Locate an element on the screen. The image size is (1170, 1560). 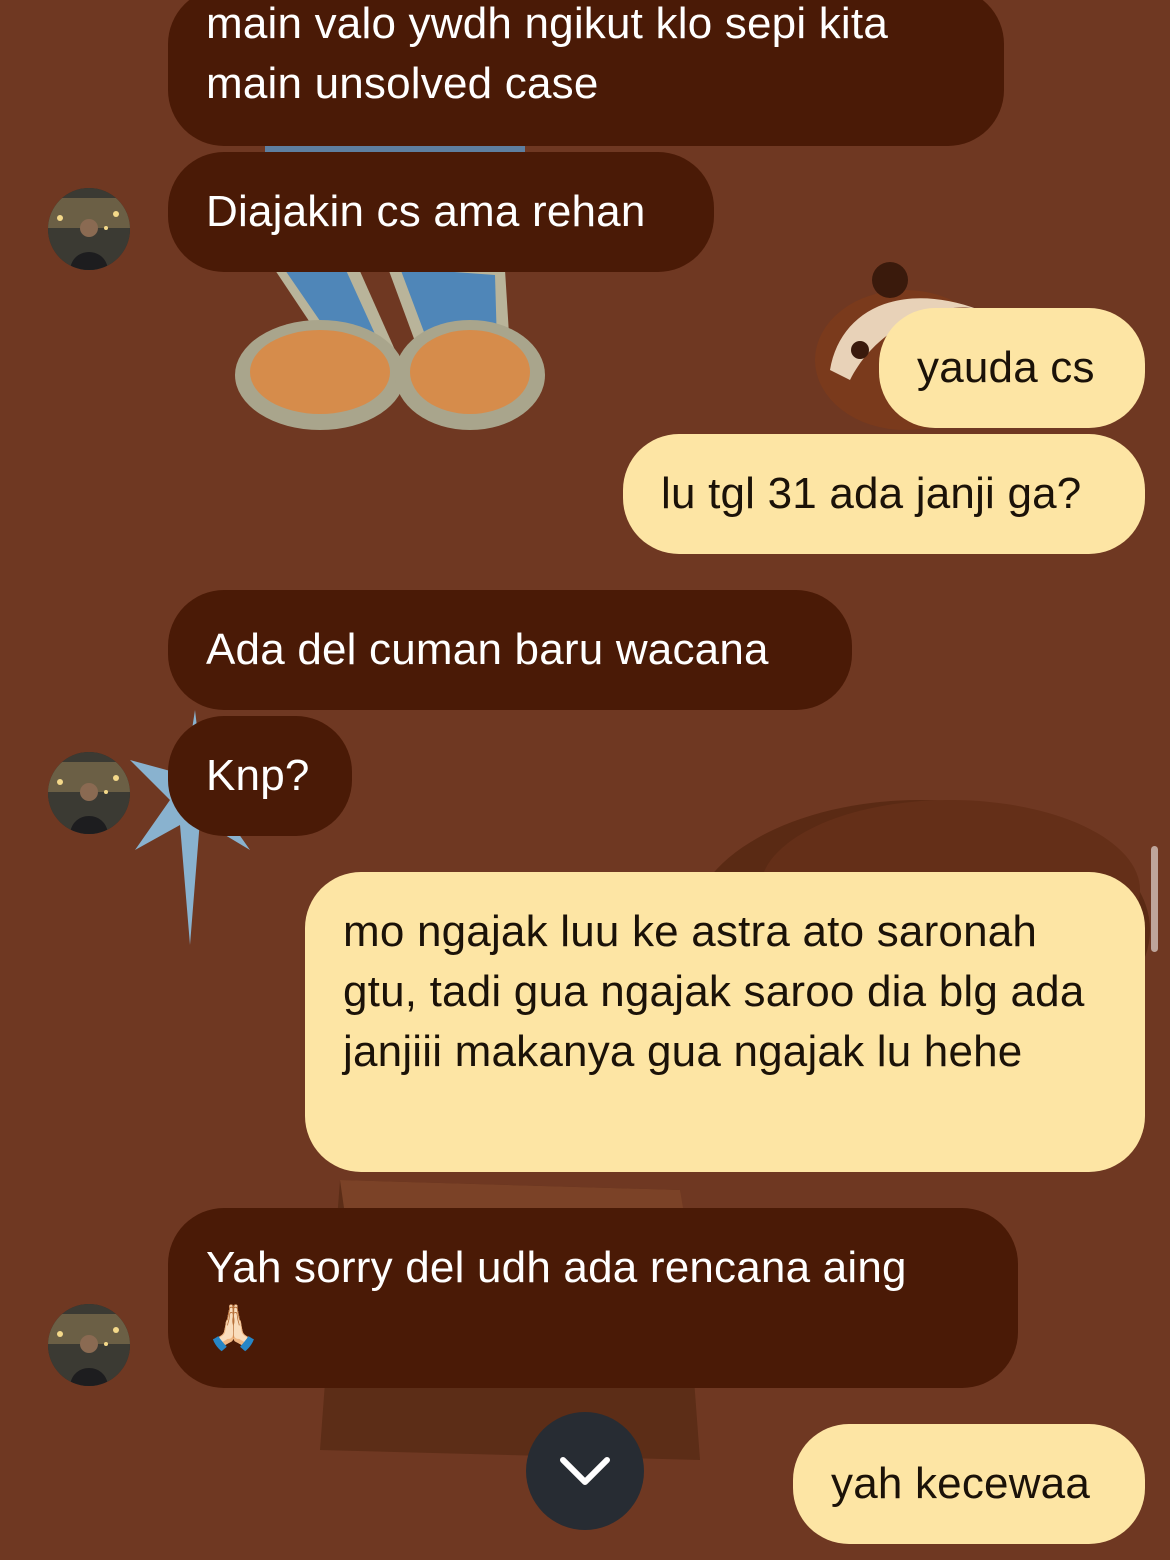
outgoing-message: yauda cs is located at coordinates (1012, 368).